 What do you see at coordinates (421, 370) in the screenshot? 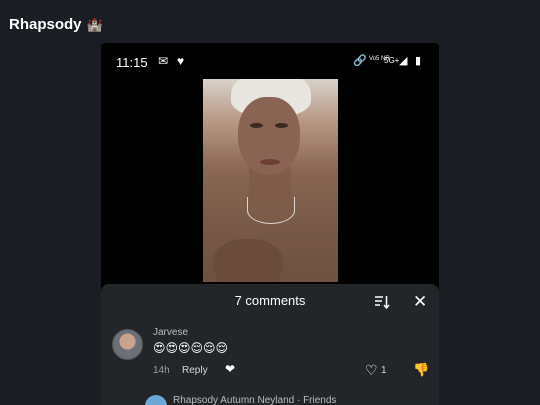
I see `dislike-icon: 👎` at bounding box center [421, 370].